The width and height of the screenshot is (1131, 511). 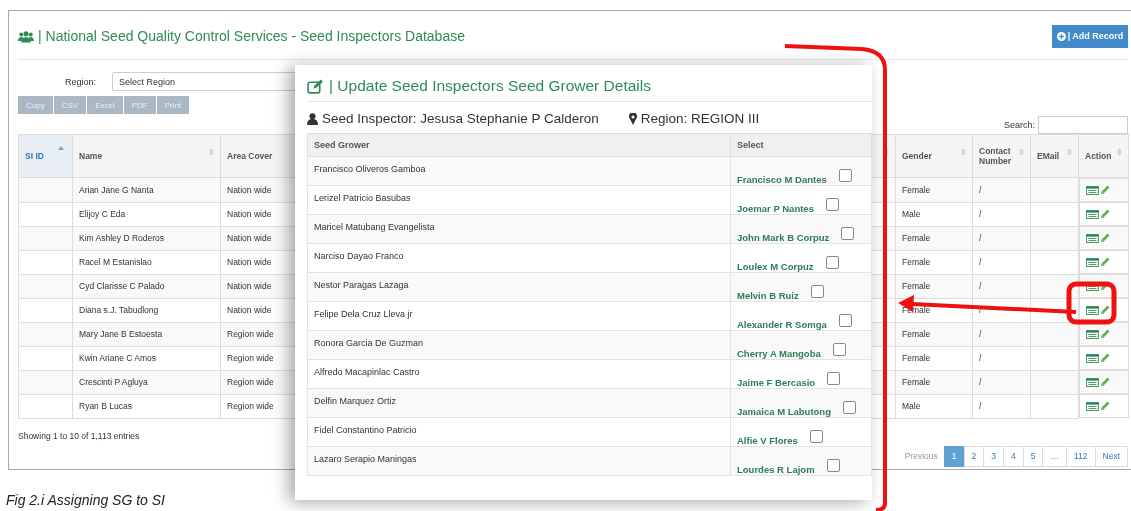 What do you see at coordinates (519, 432) in the screenshot?
I see `table-cell: Fidel Constantino Patricio` at bounding box center [519, 432].